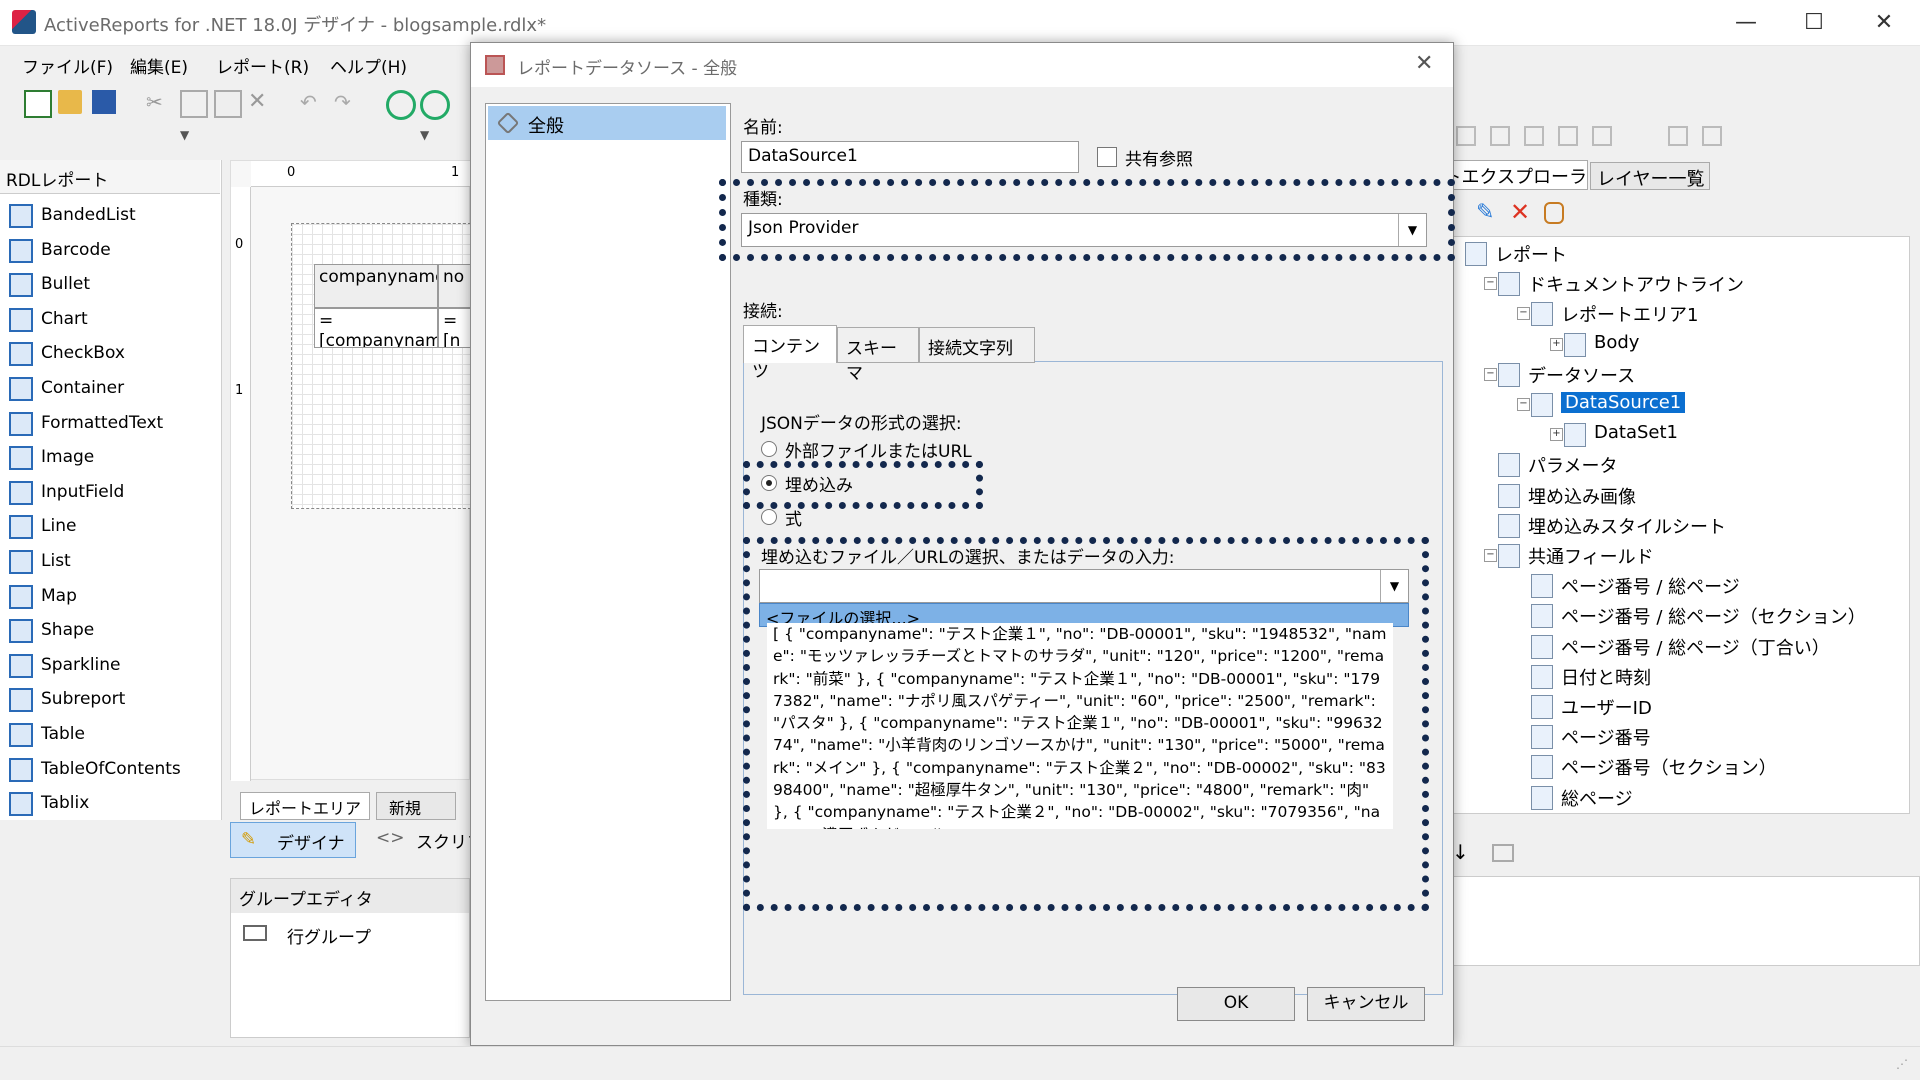 The width and height of the screenshot is (1920, 1080). Describe the element at coordinates (76, 249) in the screenshot. I see `toolbox-item-label: Barcode` at that location.